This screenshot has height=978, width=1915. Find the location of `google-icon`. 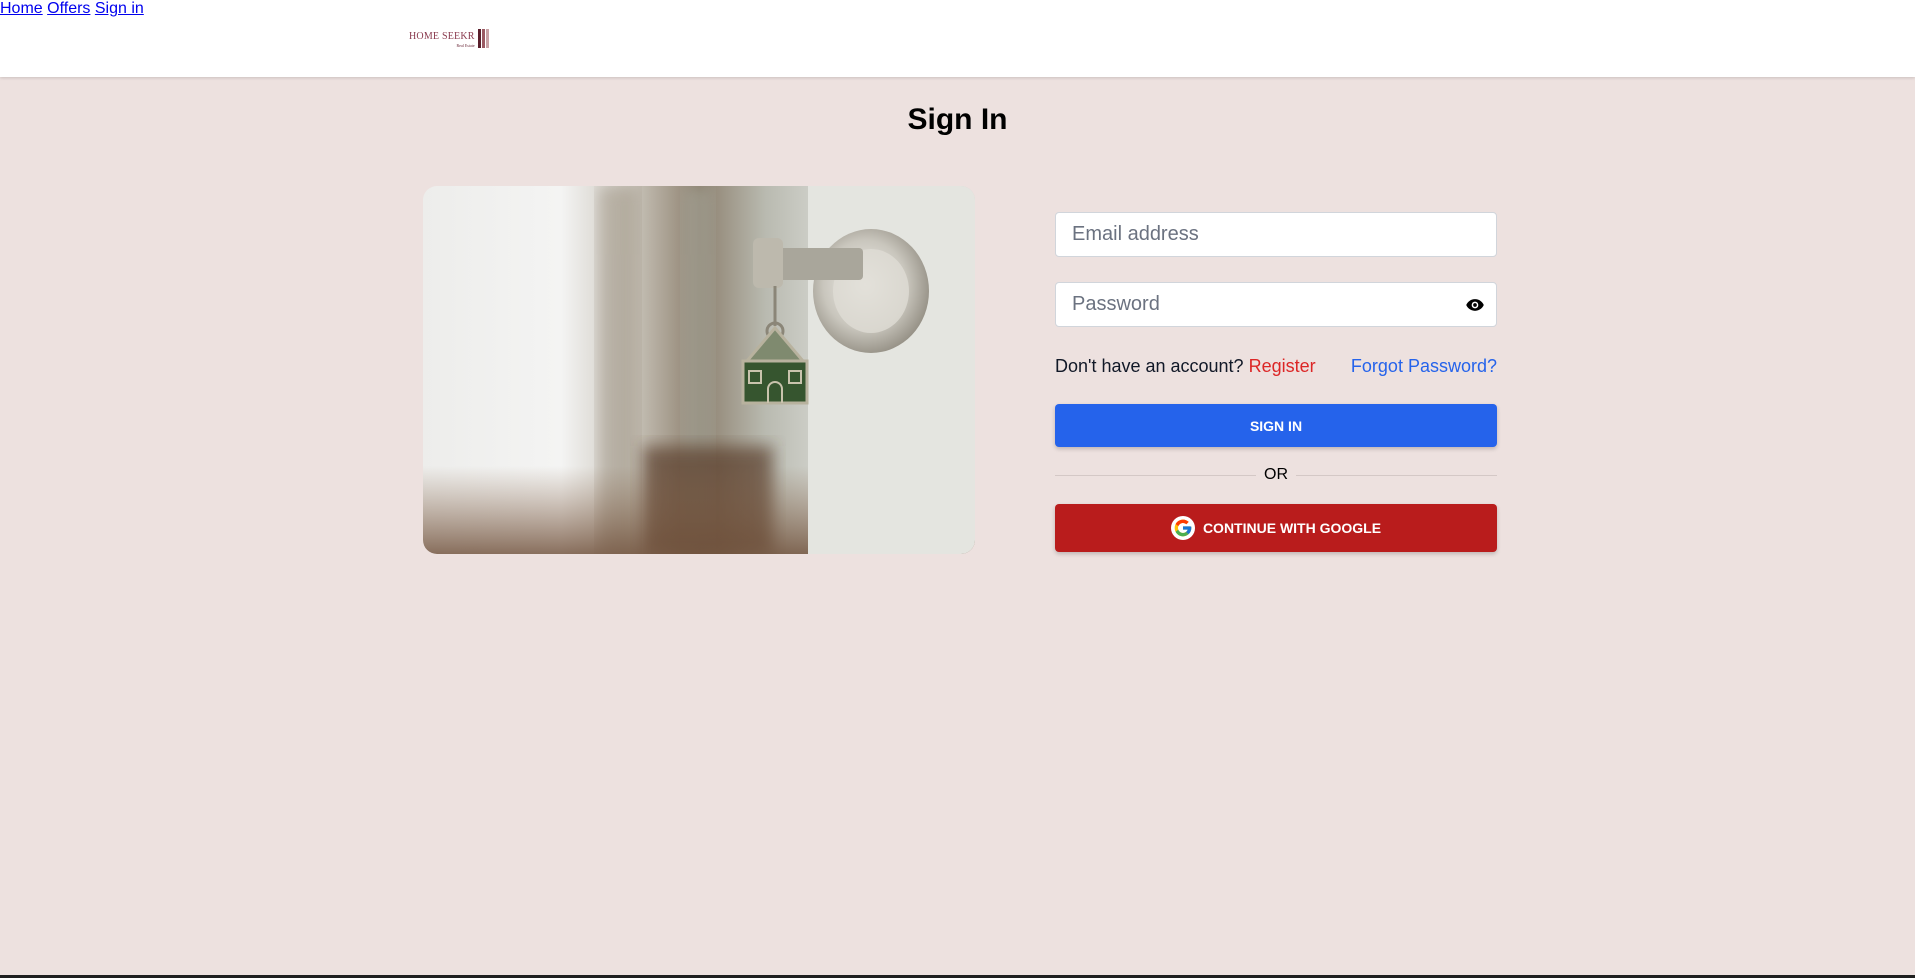

google-icon is located at coordinates (1182, 528).